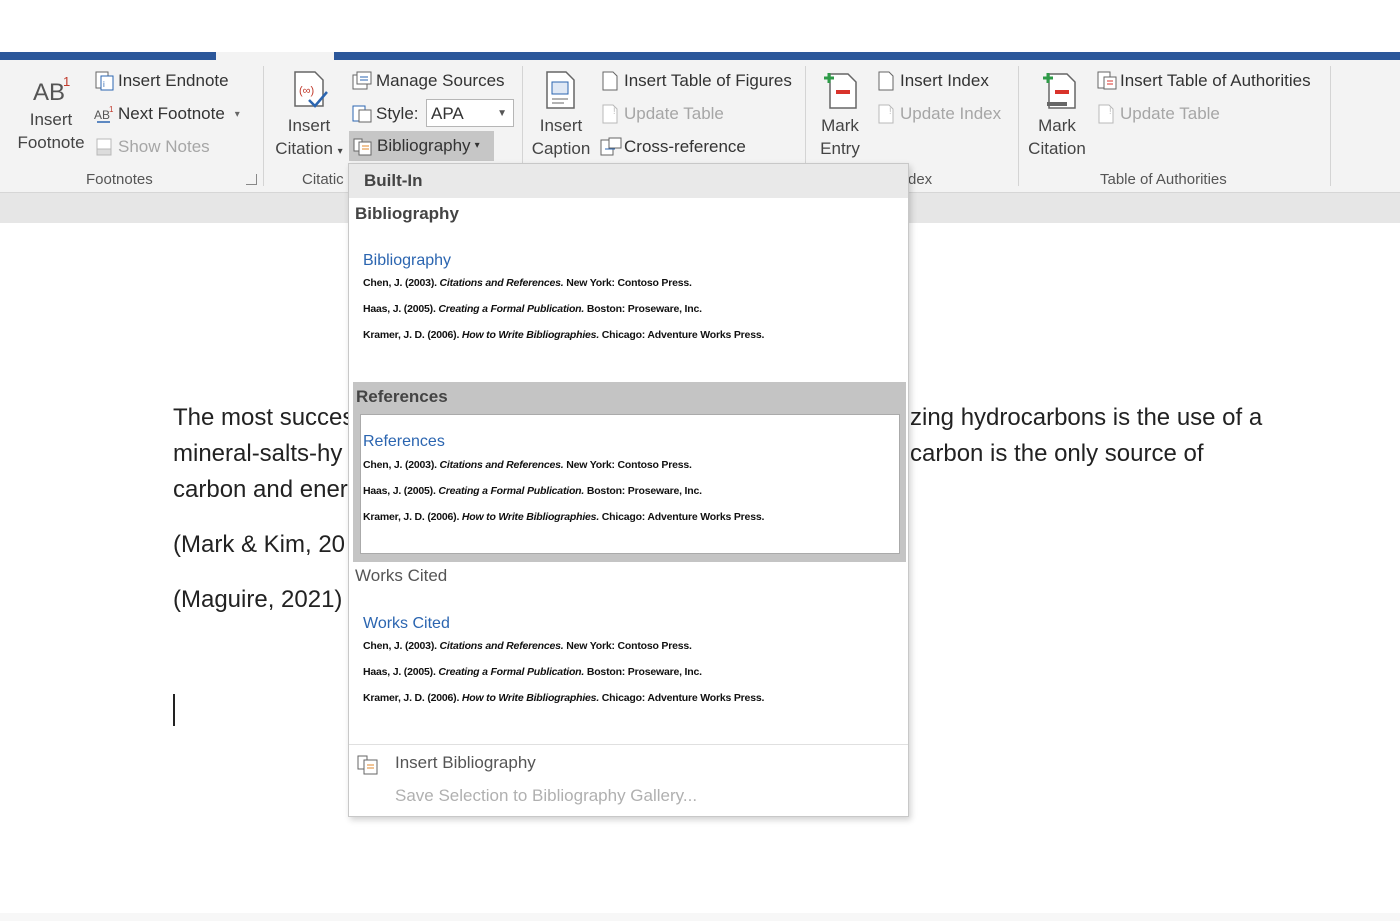 The height and width of the screenshot is (921, 1400). I want to click on footnote-icon: AB 1, so click(51, 89).